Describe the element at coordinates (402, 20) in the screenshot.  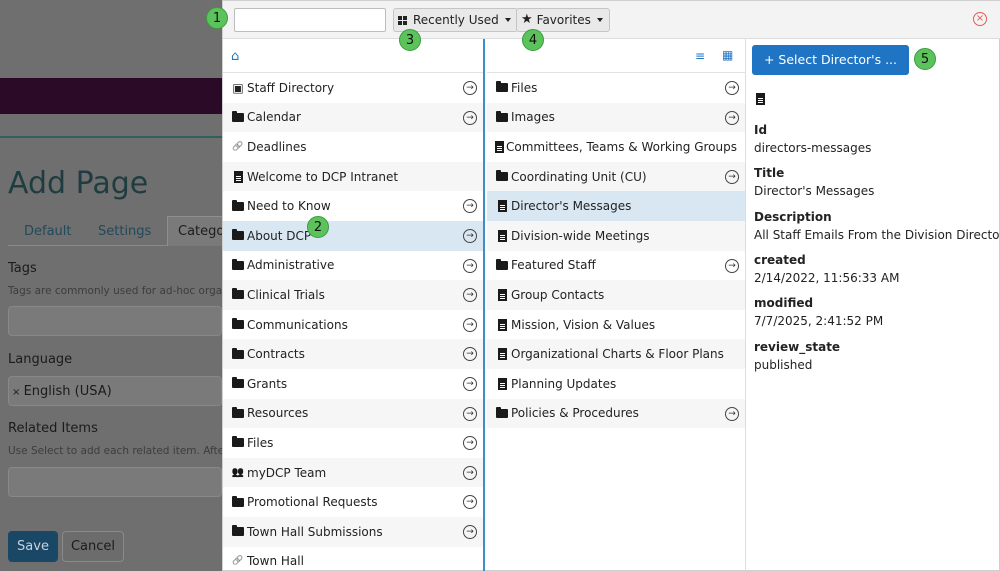
I see `grid-icon` at that location.